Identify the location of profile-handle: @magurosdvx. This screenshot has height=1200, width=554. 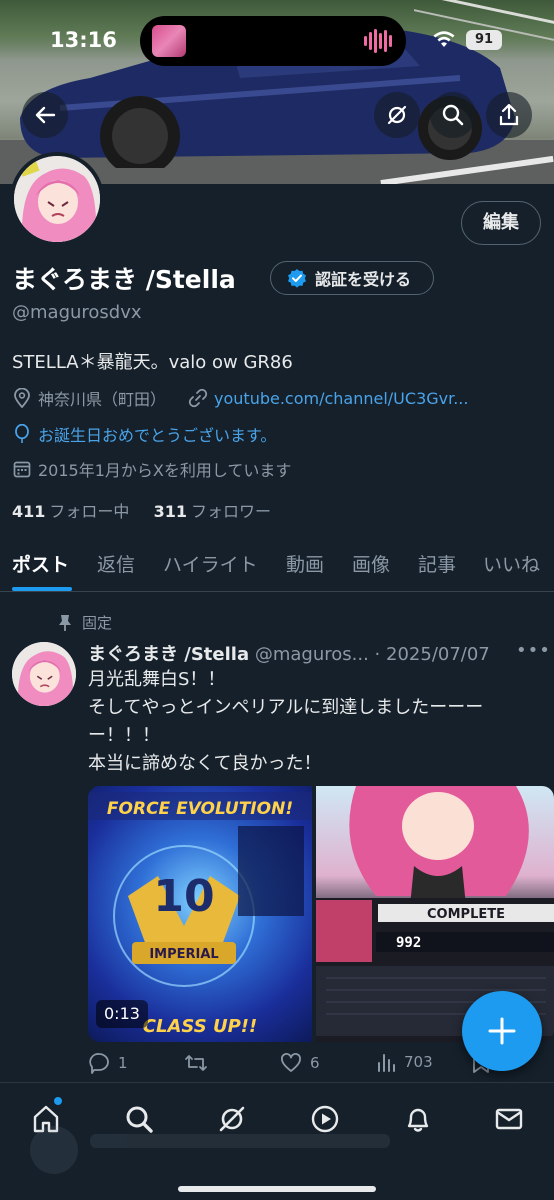
(77, 312).